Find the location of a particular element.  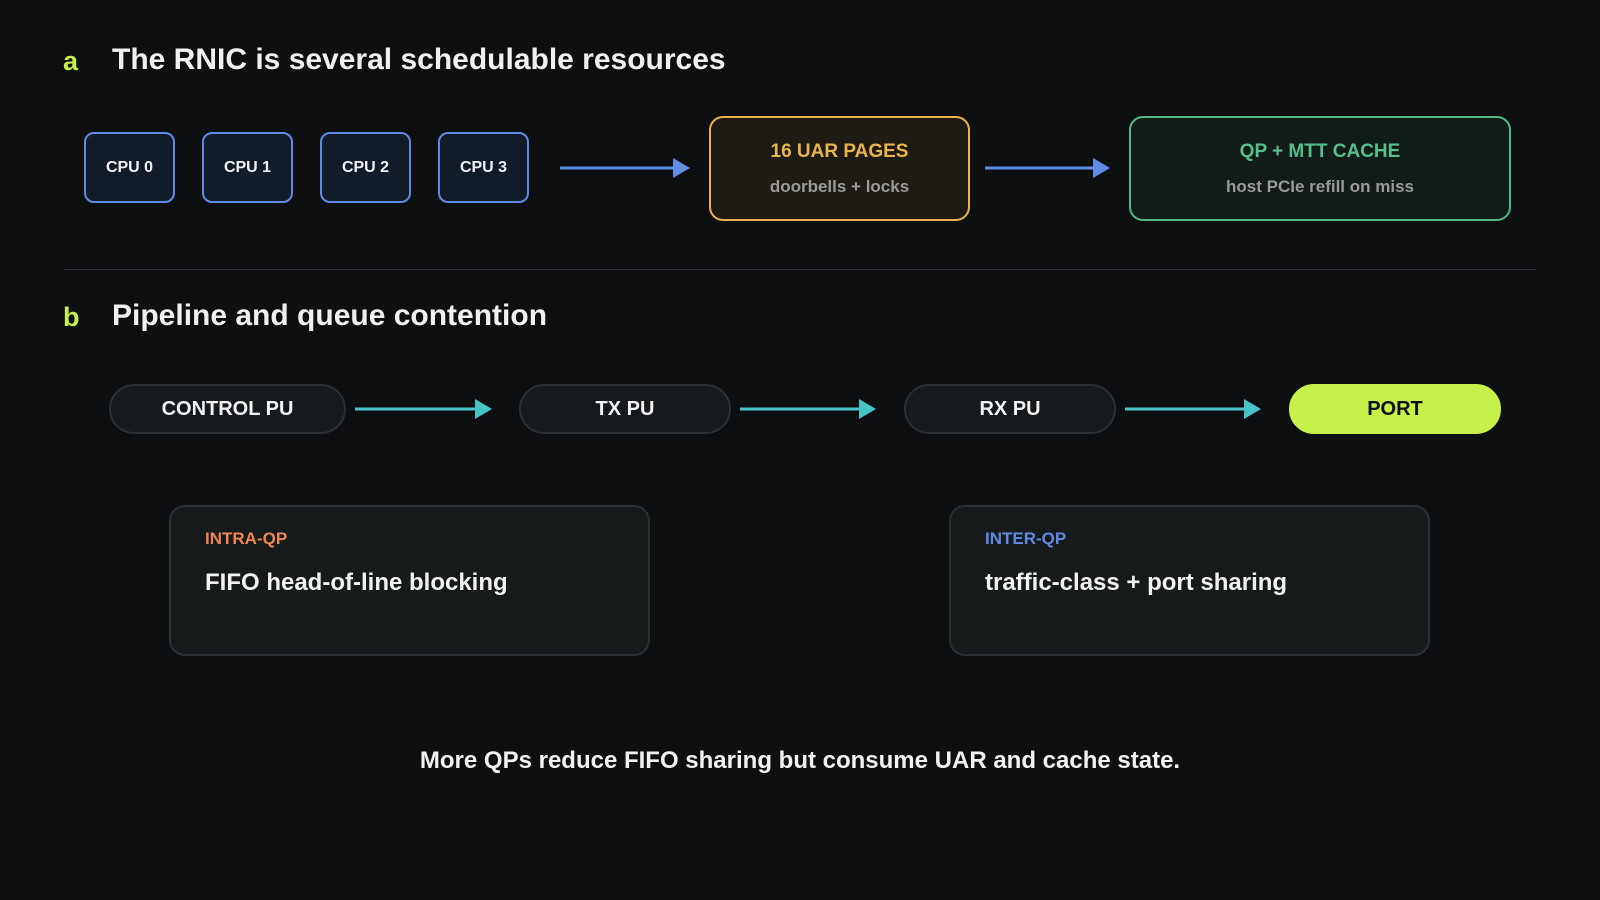

intra-qp-text: FIFO head-of-line blocking is located at coordinates (356, 582).